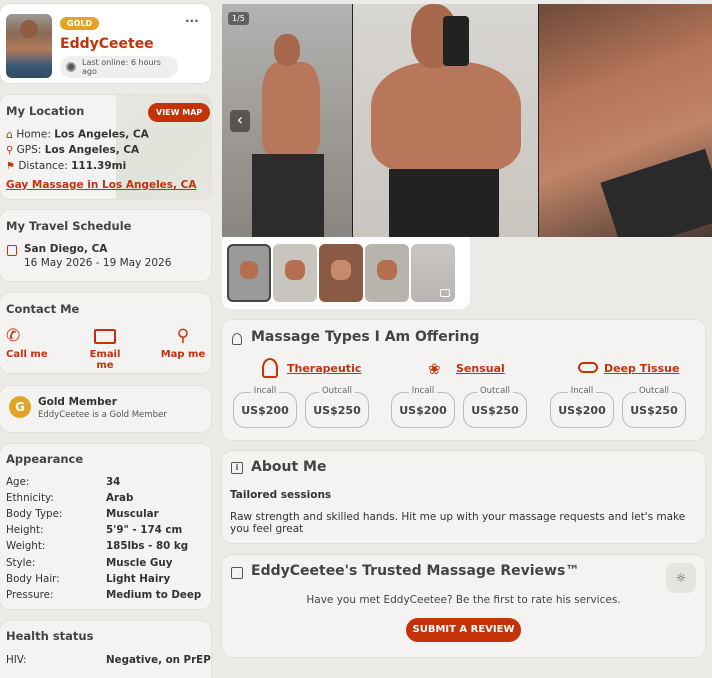 This screenshot has width=712, height=678. Describe the element at coordinates (102, 415) in the screenshot. I see `gold-member-subtitle: EddyCeetee is a Gold Member` at that location.